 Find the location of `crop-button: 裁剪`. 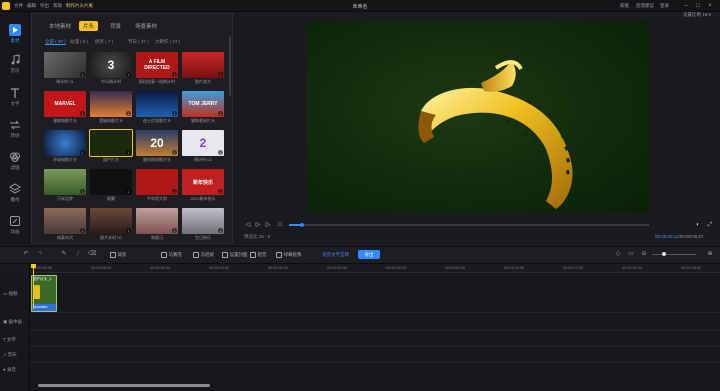

crop-button: 裁剪 is located at coordinates (118, 255).